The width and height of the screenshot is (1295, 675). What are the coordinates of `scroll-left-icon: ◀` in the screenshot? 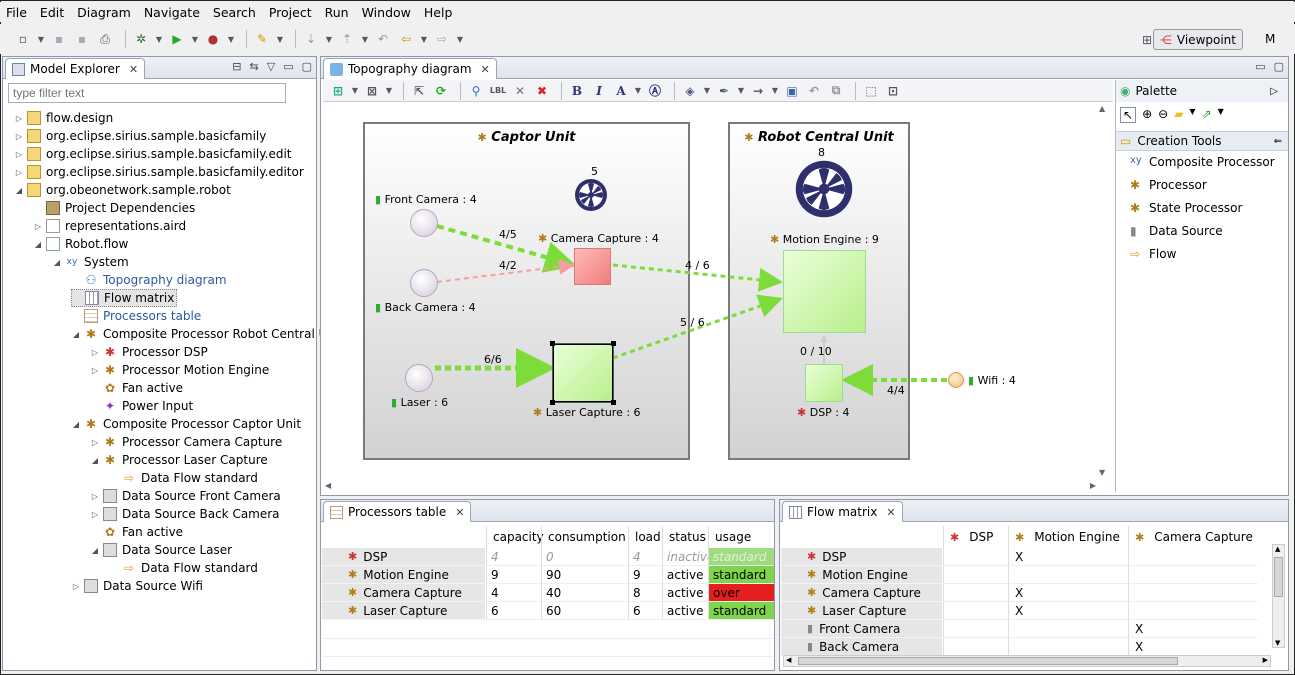 It's located at (328, 485).